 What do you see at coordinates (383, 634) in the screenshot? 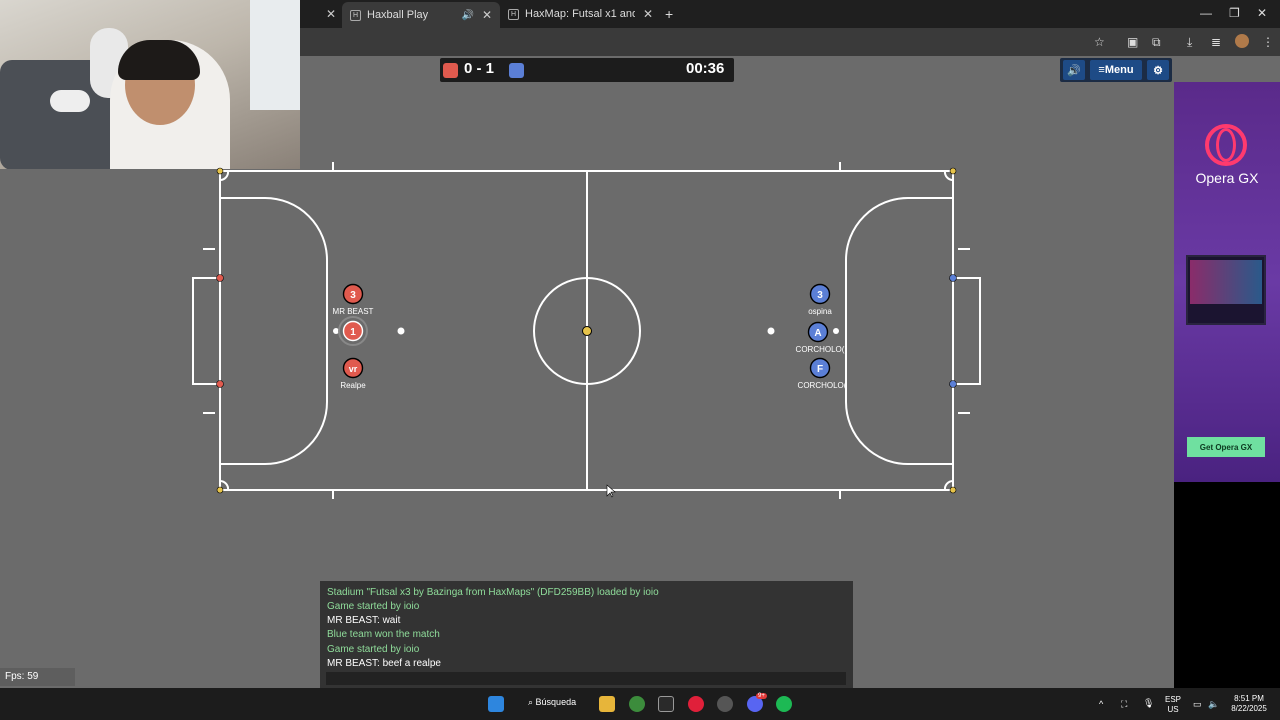
I see `chat-message: Blue team won the match` at bounding box center [383, 634].